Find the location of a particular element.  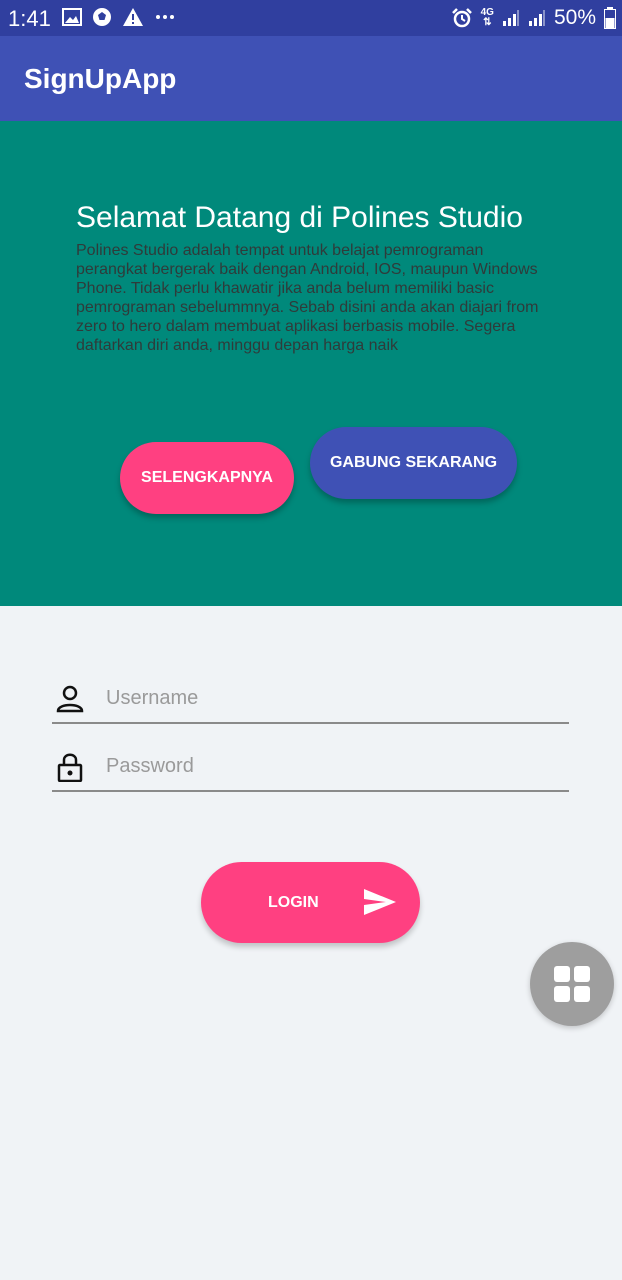

grid-icon is located at coordinates (572, 984).